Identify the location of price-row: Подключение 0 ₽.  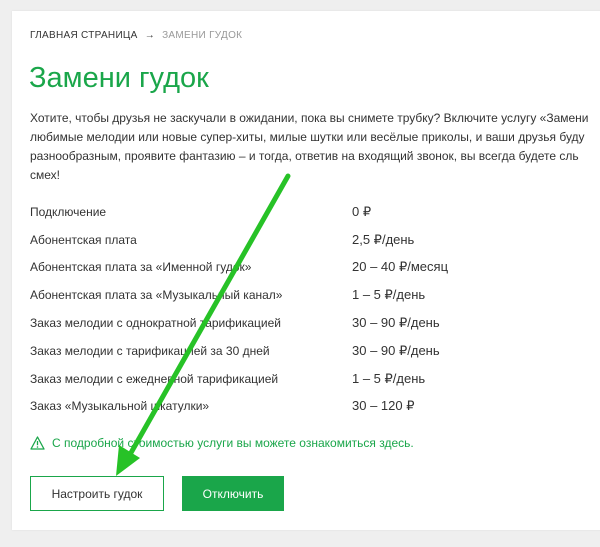
(310, 212).